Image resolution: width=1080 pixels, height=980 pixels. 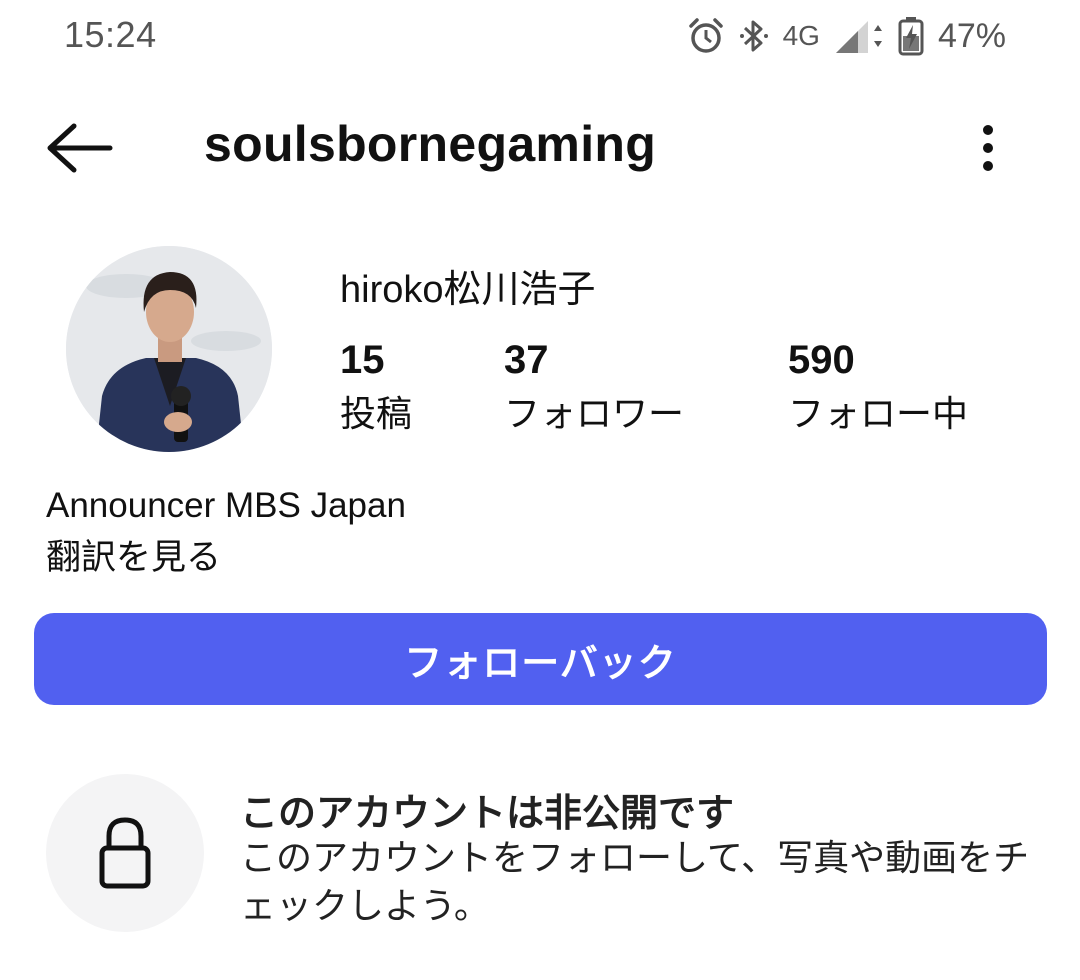 I want to click on status-time: 15:24, so click(x=110, y=34).